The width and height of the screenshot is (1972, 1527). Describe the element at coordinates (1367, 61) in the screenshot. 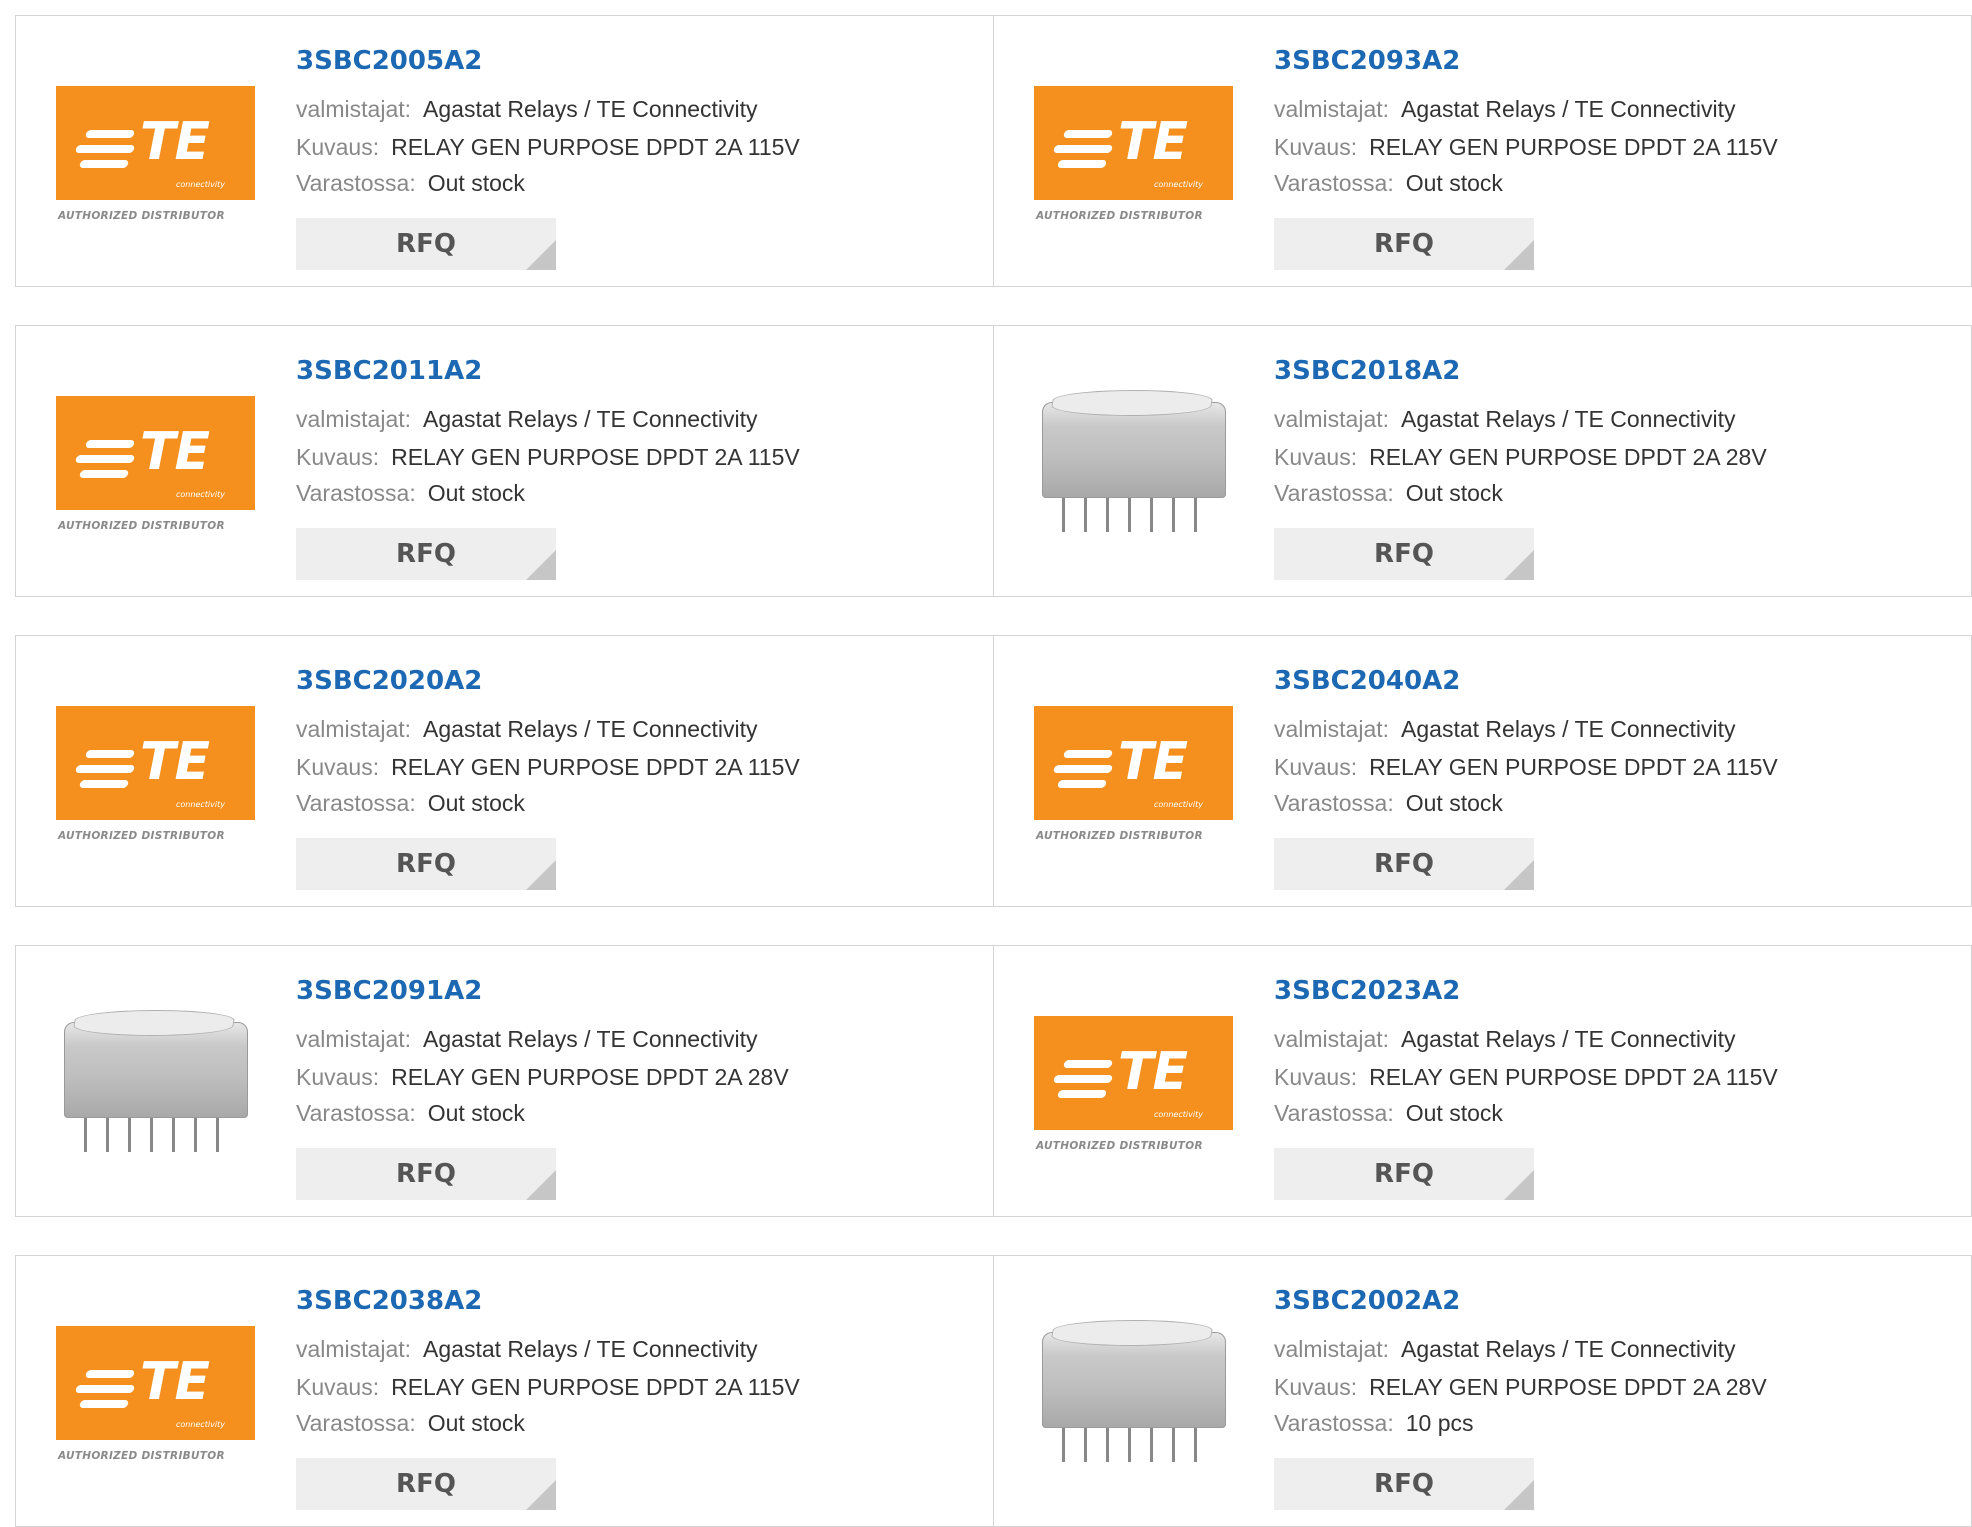

I see `part-number-link: 3SBC2093A2` at that location.